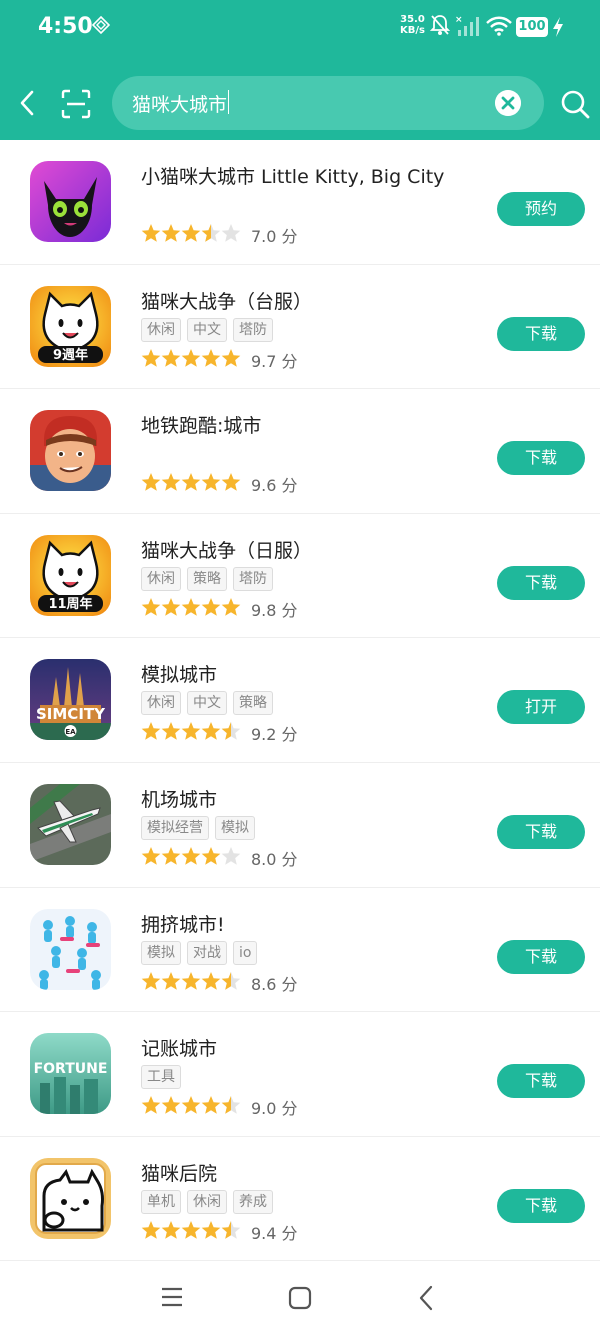  I want to click on tag: 对战, so click(207, 952).